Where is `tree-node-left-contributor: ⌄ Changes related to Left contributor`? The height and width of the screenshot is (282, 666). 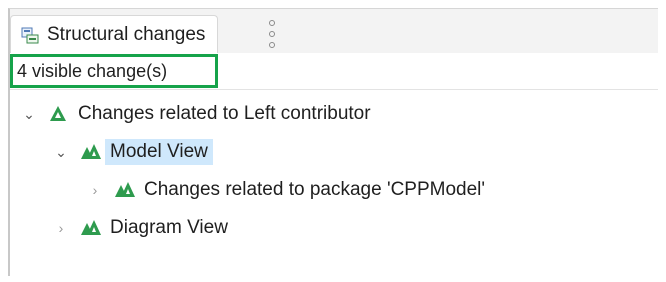
tree-node-left-contributor: ⌄ Changes related to Left contributor is located at coordinates (195, 114).